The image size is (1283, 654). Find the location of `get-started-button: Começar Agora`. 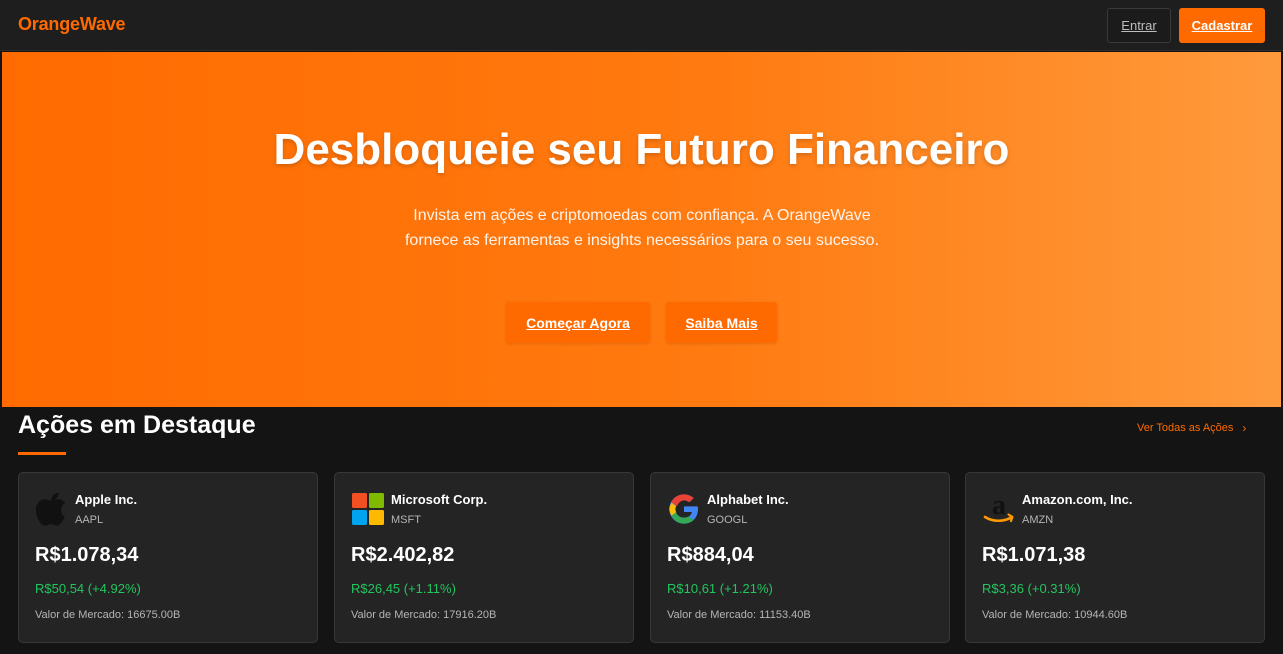

get-started-button: Começar Agora is located at coordinates (578, 322).